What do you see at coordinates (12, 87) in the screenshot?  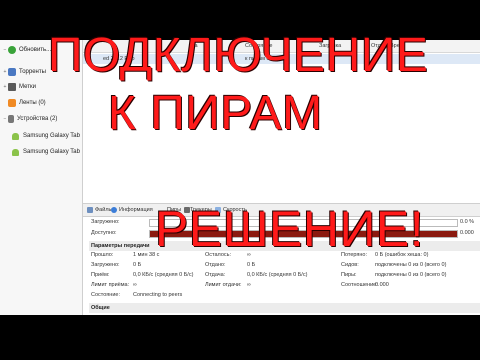 I see `labels-icon` at bounding box center [12, 87].